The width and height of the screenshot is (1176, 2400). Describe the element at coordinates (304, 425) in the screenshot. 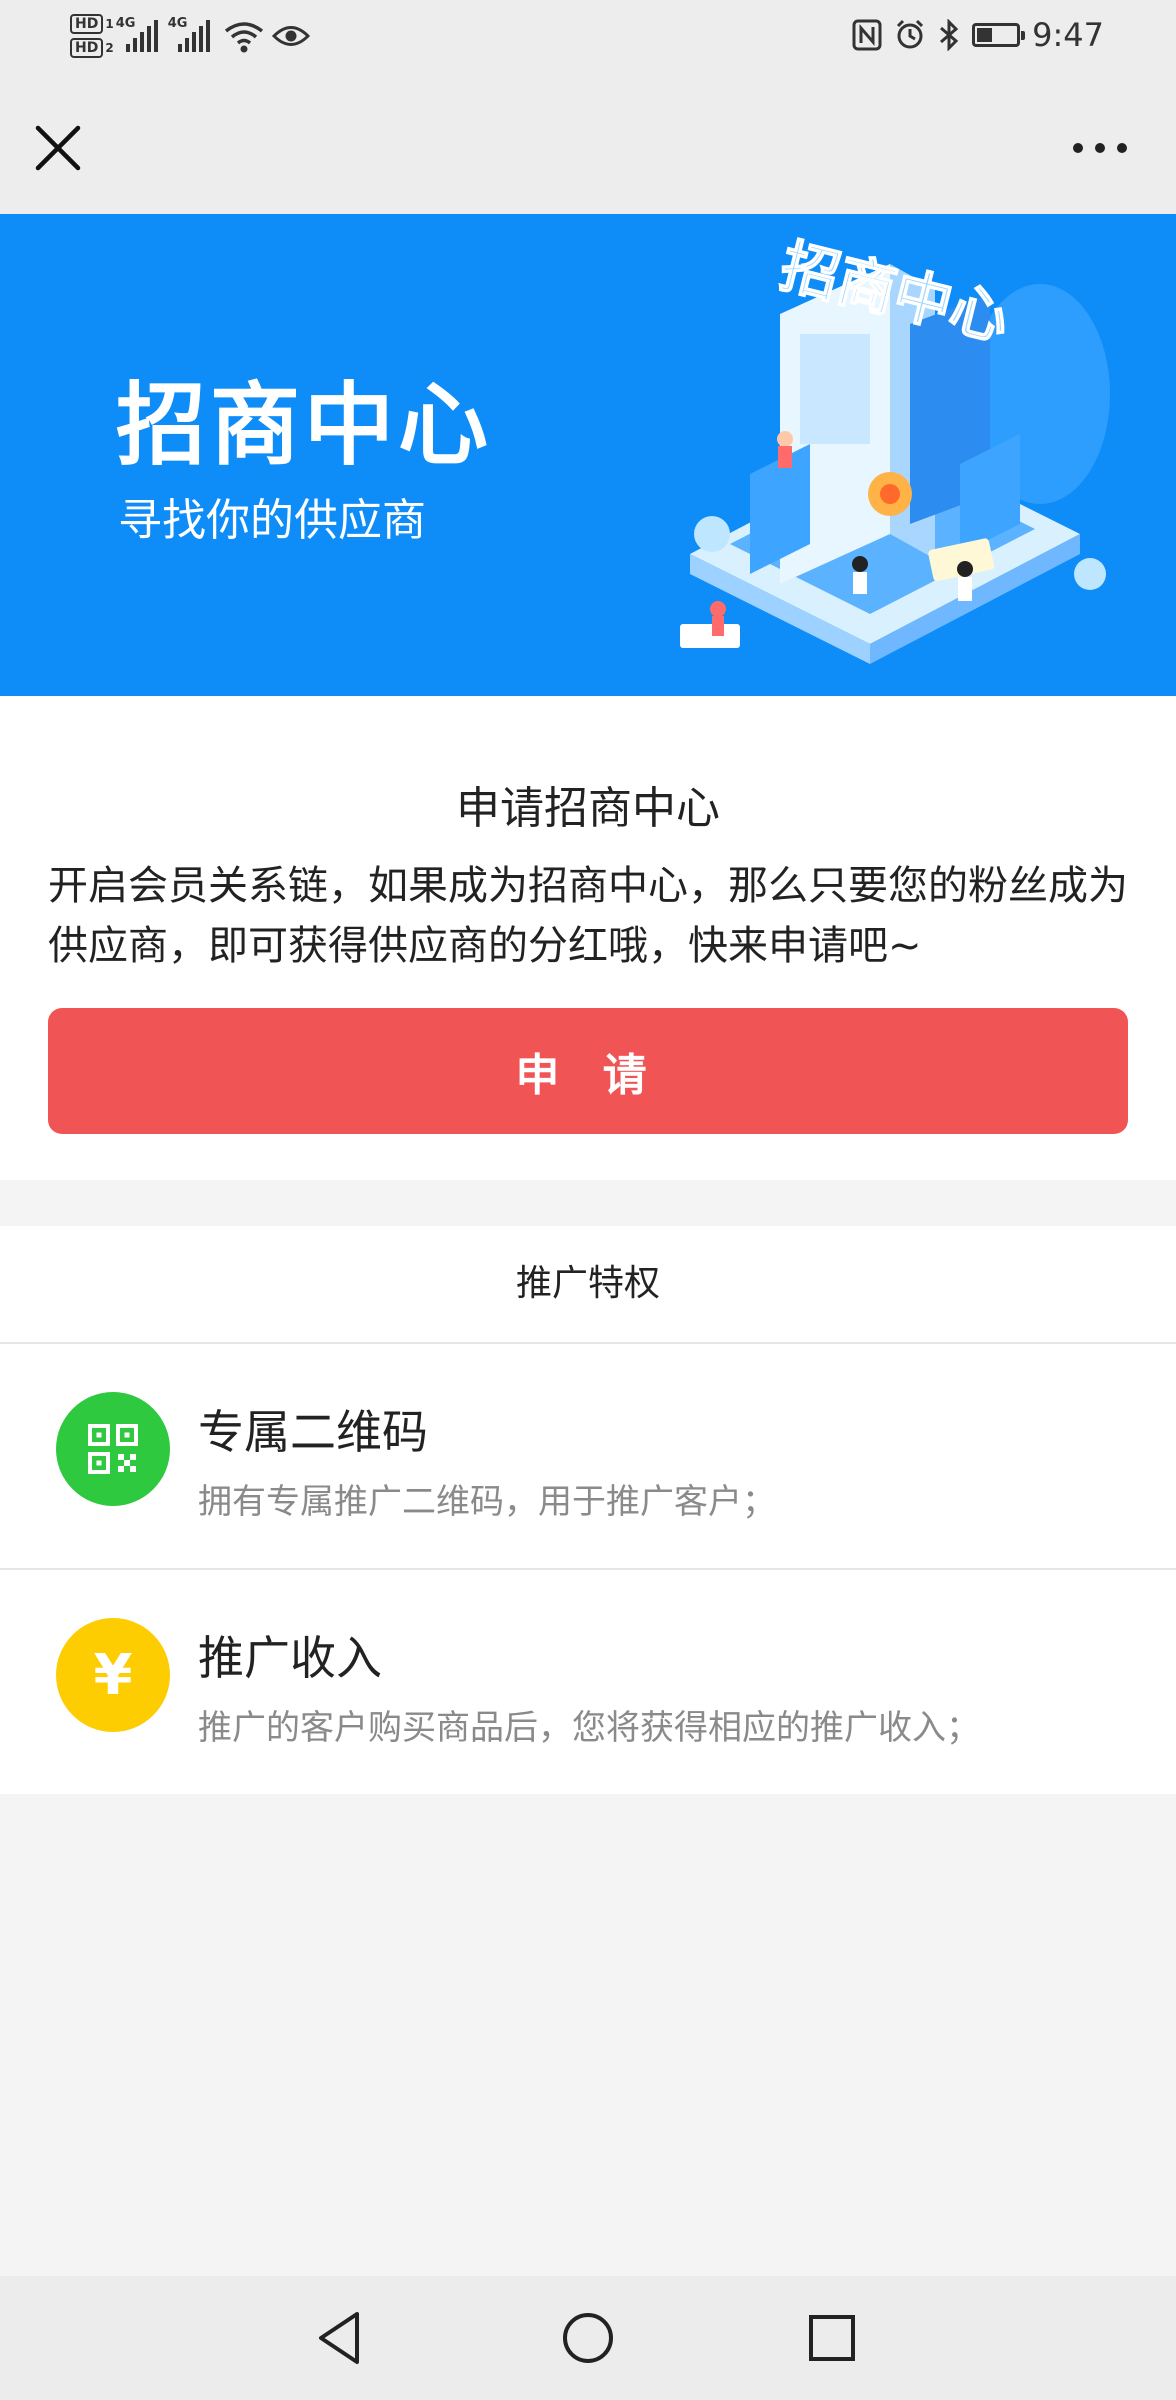

I see `banner-title: 招商中心` at that location.